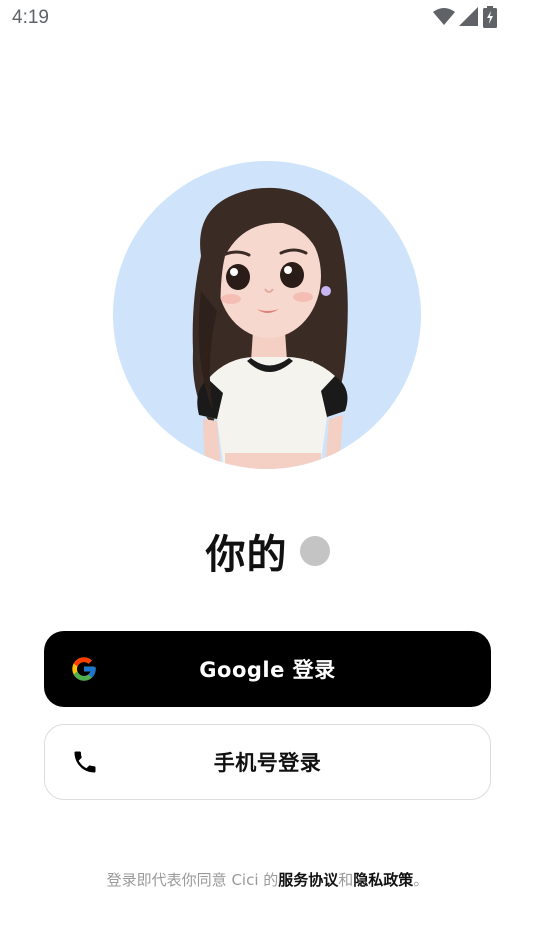  I want to click on agreement-prefix: 登录即代表你同意 Cici 的, so click(192, 880).